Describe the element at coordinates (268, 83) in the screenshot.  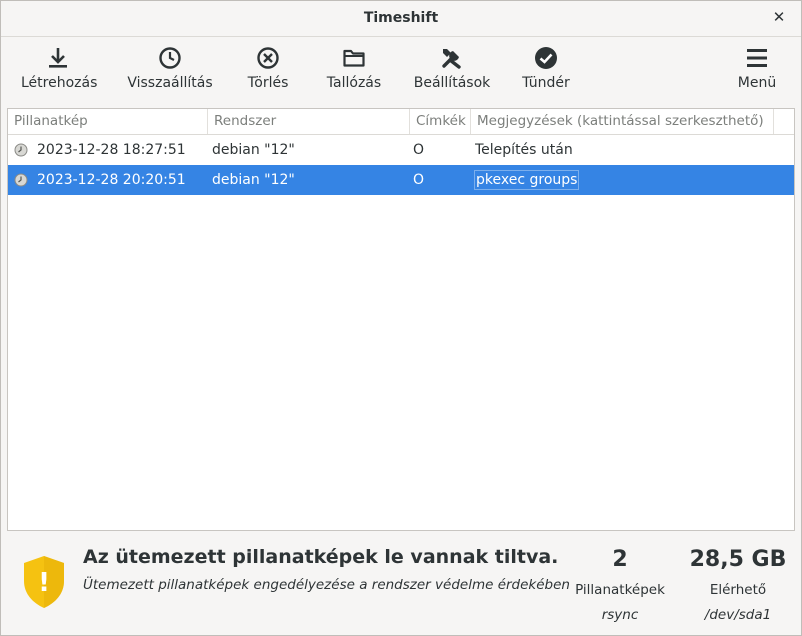
I see `delete-label: Törlés` at that location.